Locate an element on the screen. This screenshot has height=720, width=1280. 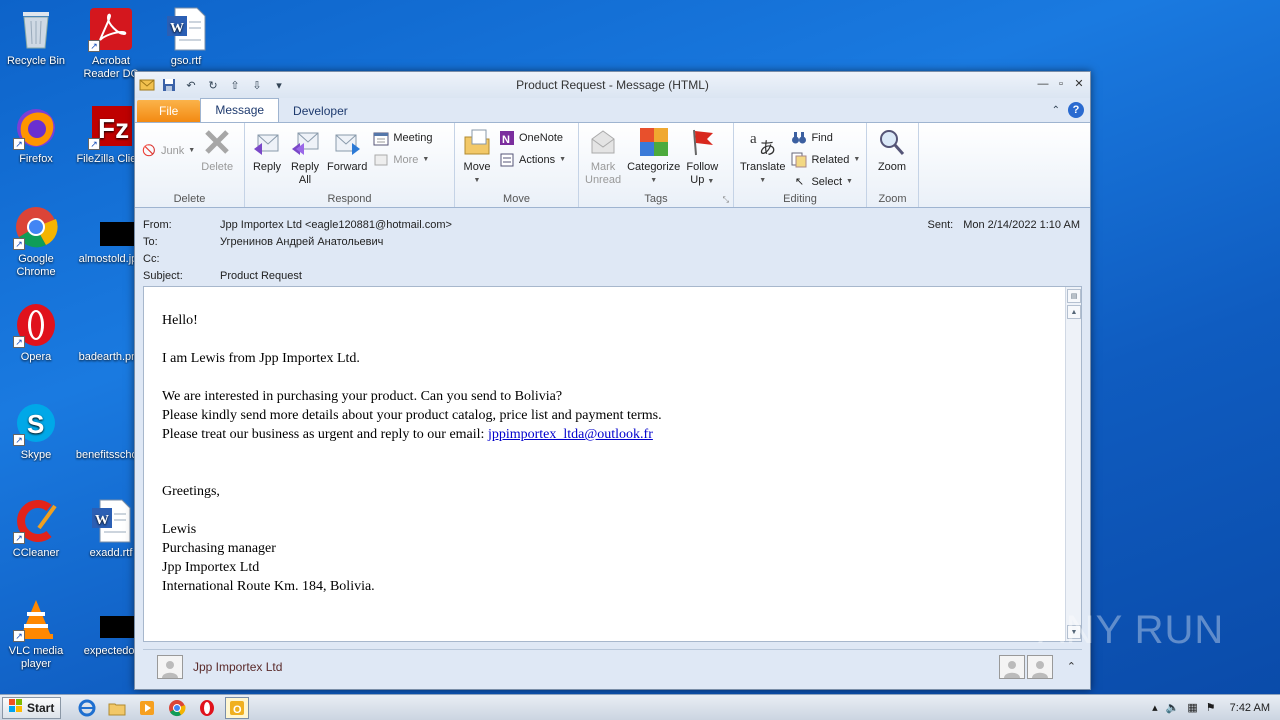
svg-text: O is located at coordinates (237, 710).